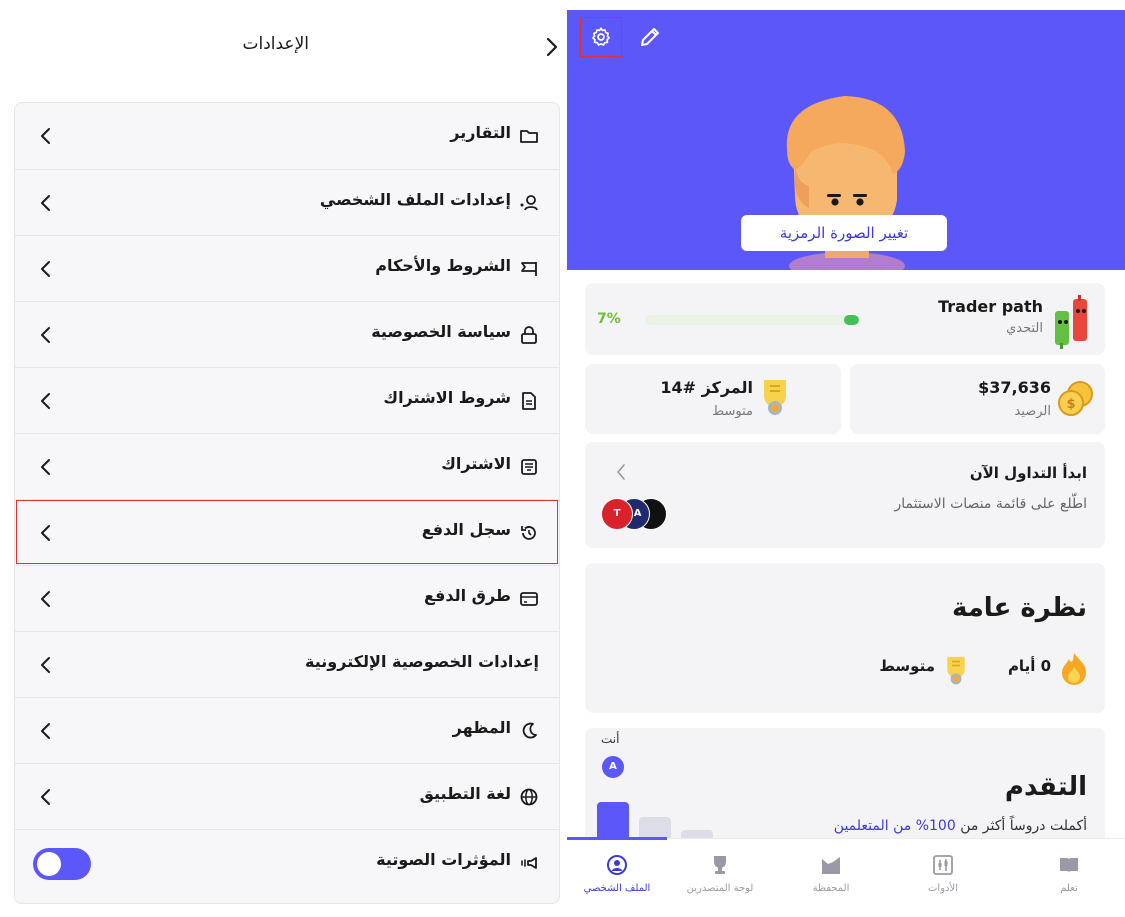  What do you see at coordinates (720, 888) in the screenshot?
I see `nav-label: لوحة المتصدرين` at bounding box center [720, 888].